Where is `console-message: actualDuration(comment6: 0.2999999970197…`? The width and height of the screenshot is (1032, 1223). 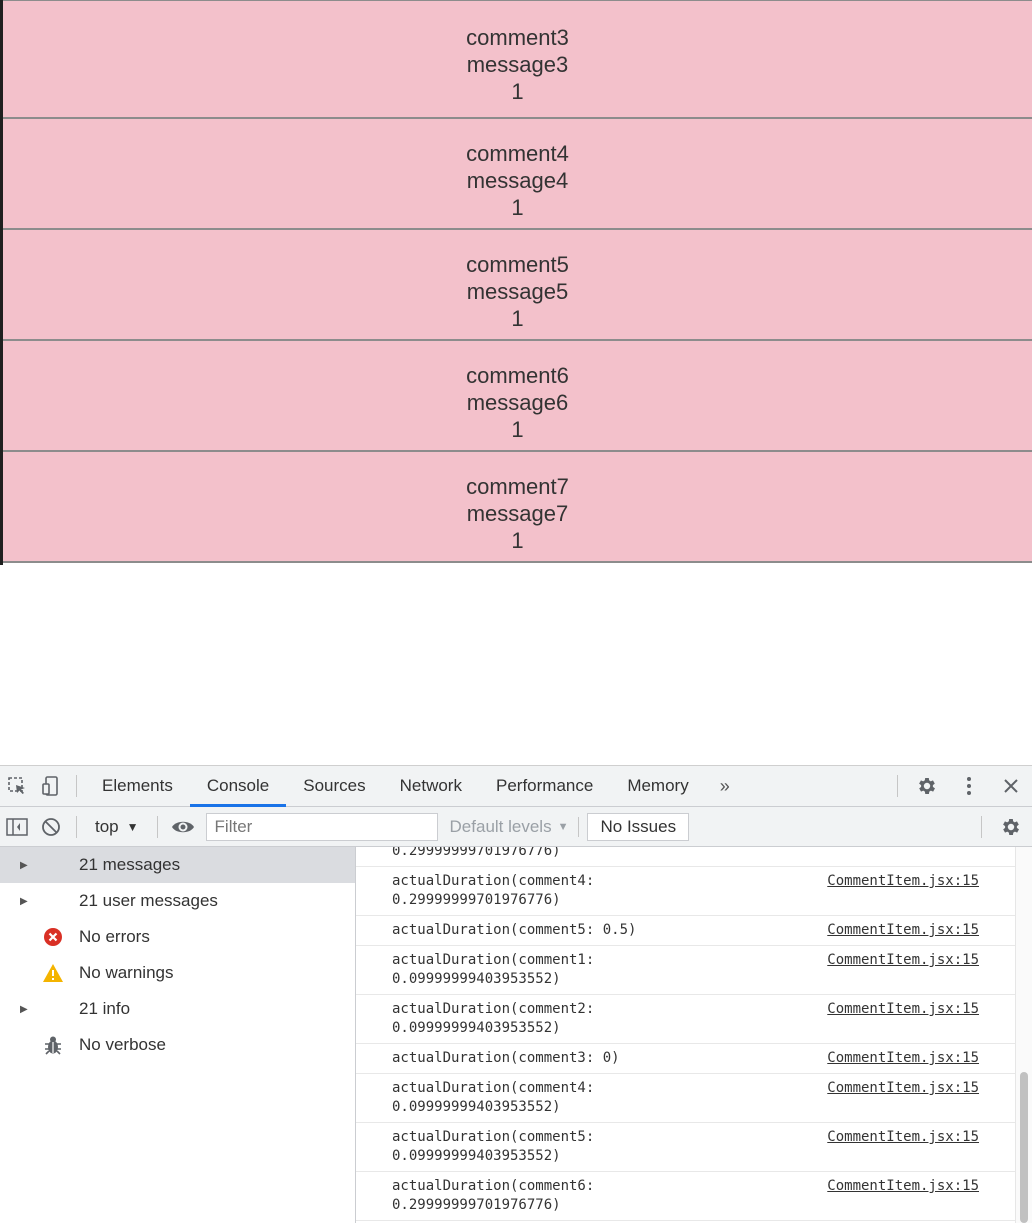
console-message: actualDuration(comment6: 0.2999999970197… is located at coordinates (686, 1196).